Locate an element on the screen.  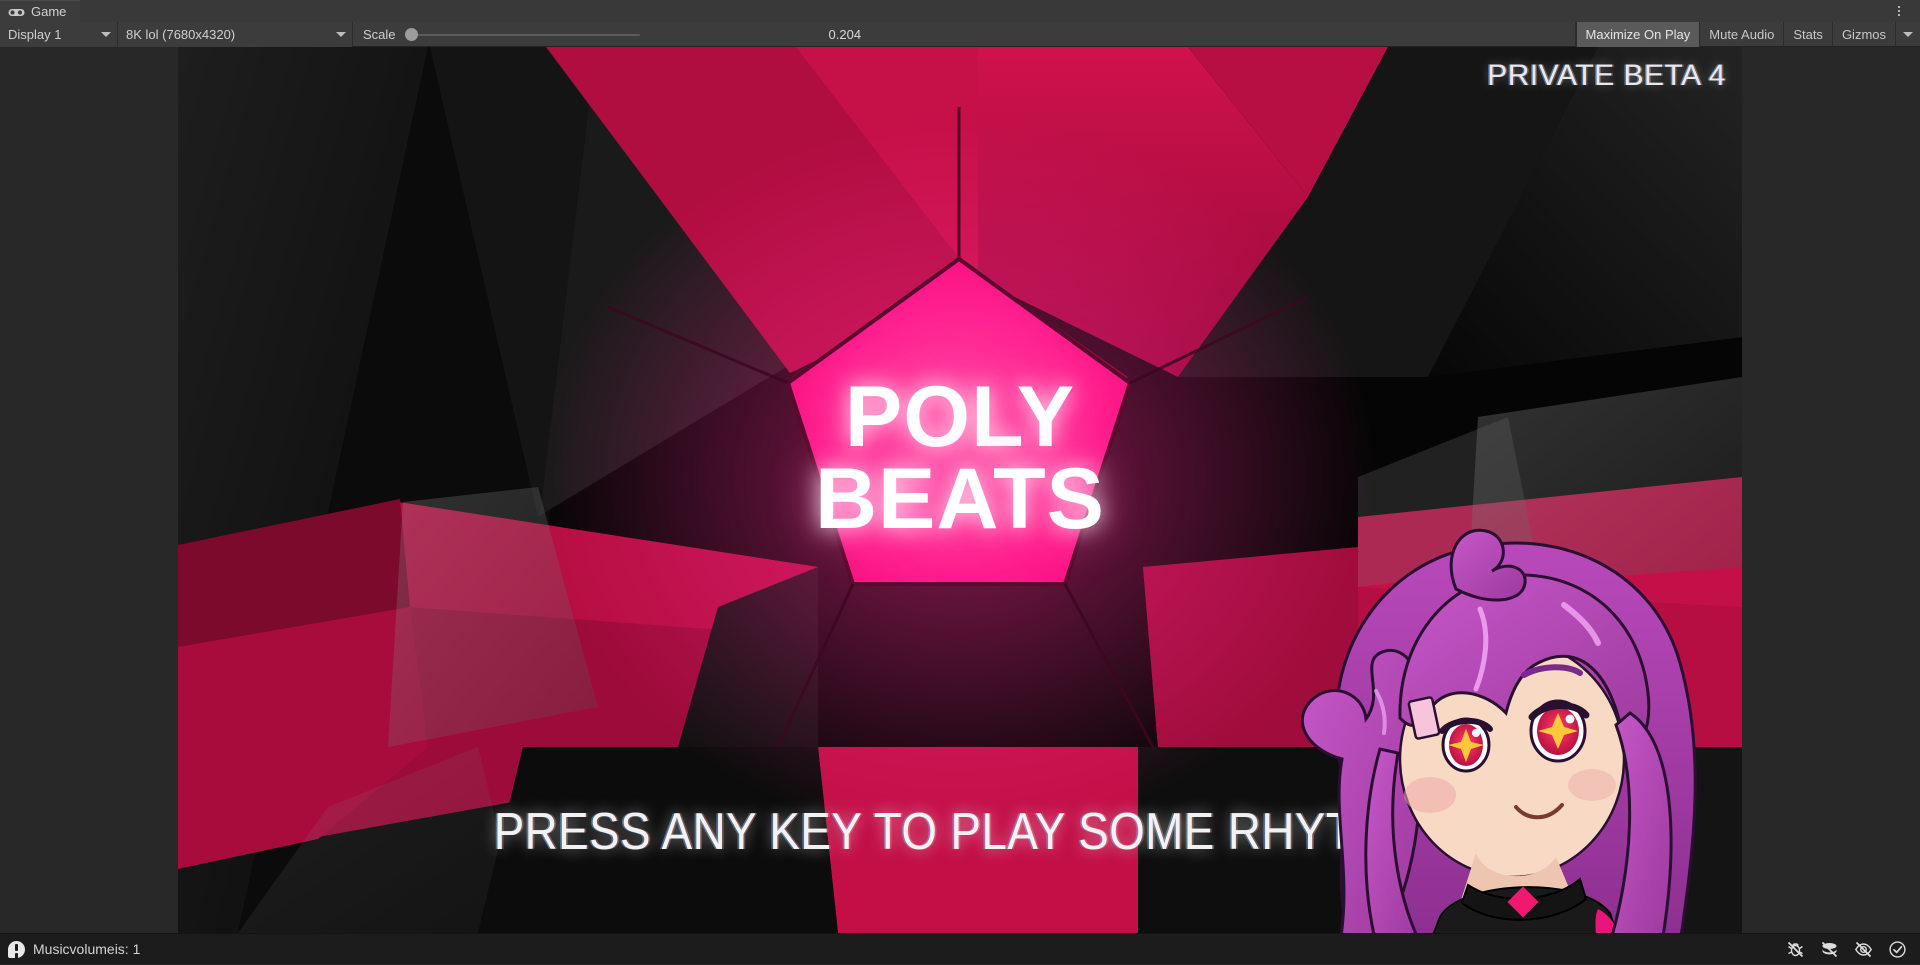
resolution-dropdown-label: 8K lol (7680x4320) is located at coordinates (180, 34).